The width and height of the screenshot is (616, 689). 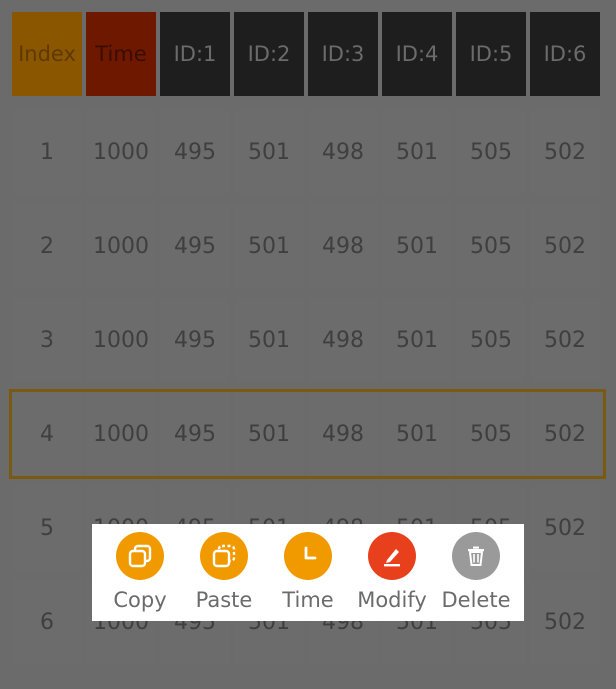 I want to click on header-id-2: ID:2, so click(x=269, y=54).